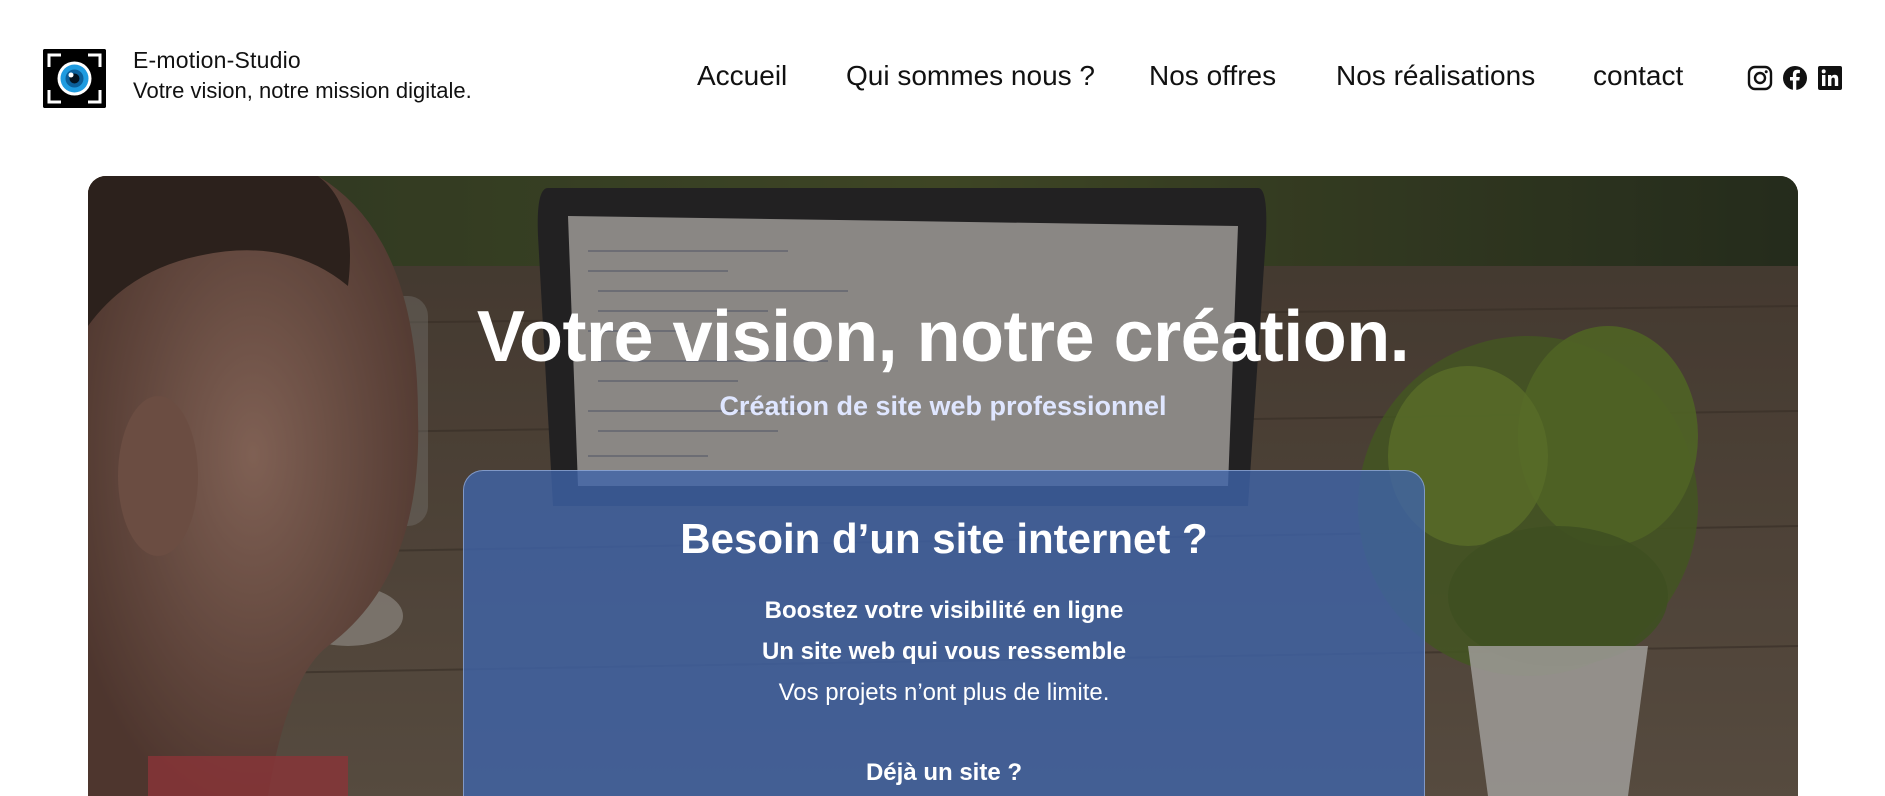  What do you see at coordinates (1760, 78) in the screenshot?
I see `instagram-icon` at bounding box center [1760, 78].